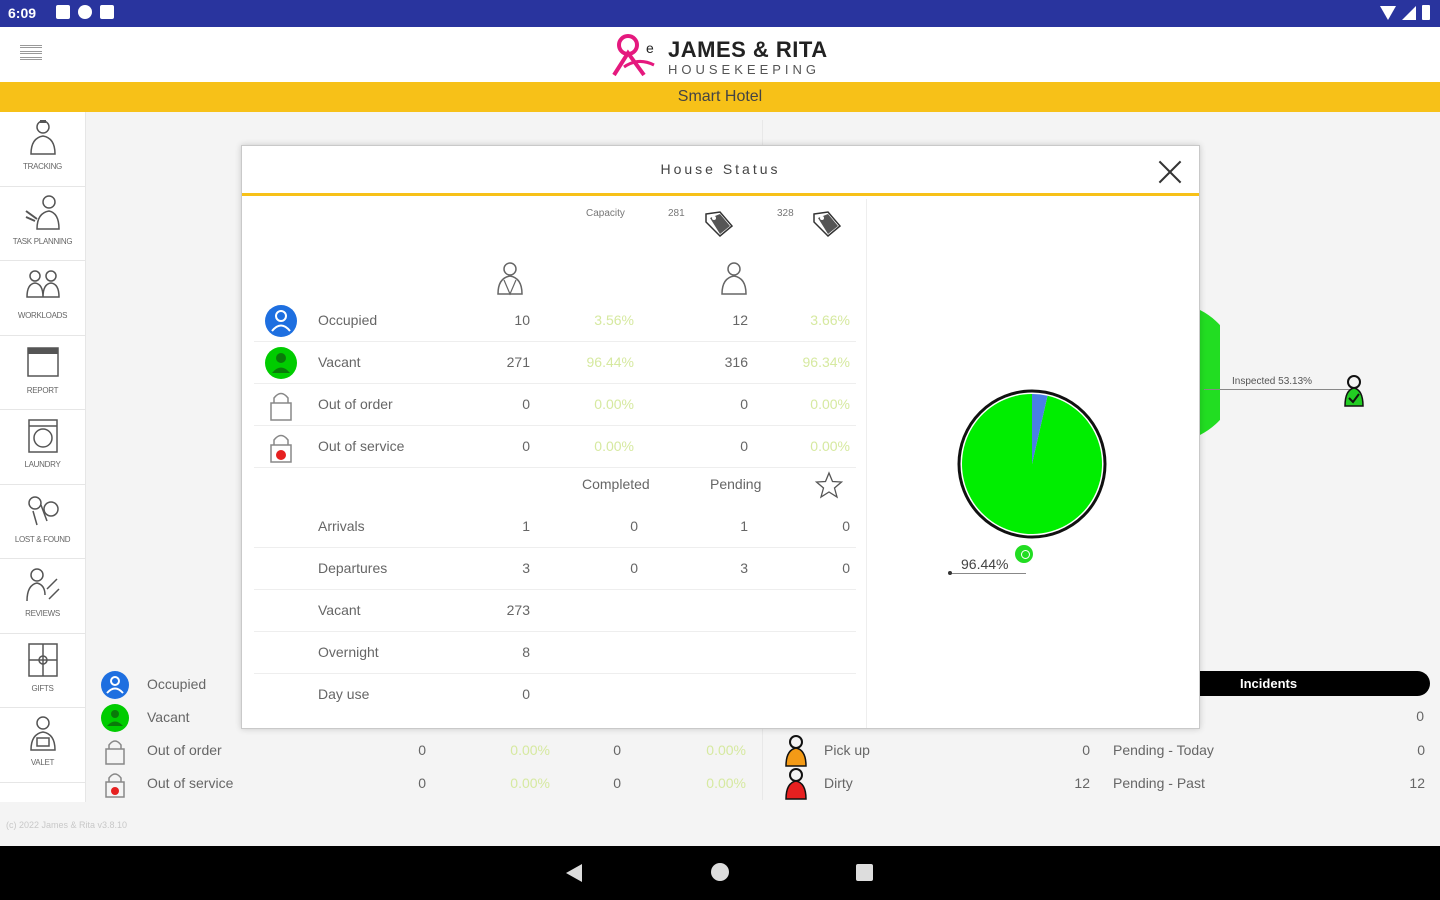 This screenshot has width=1440, height=900. I want to click on system-status-bar: 6:09, so click(720, 13).